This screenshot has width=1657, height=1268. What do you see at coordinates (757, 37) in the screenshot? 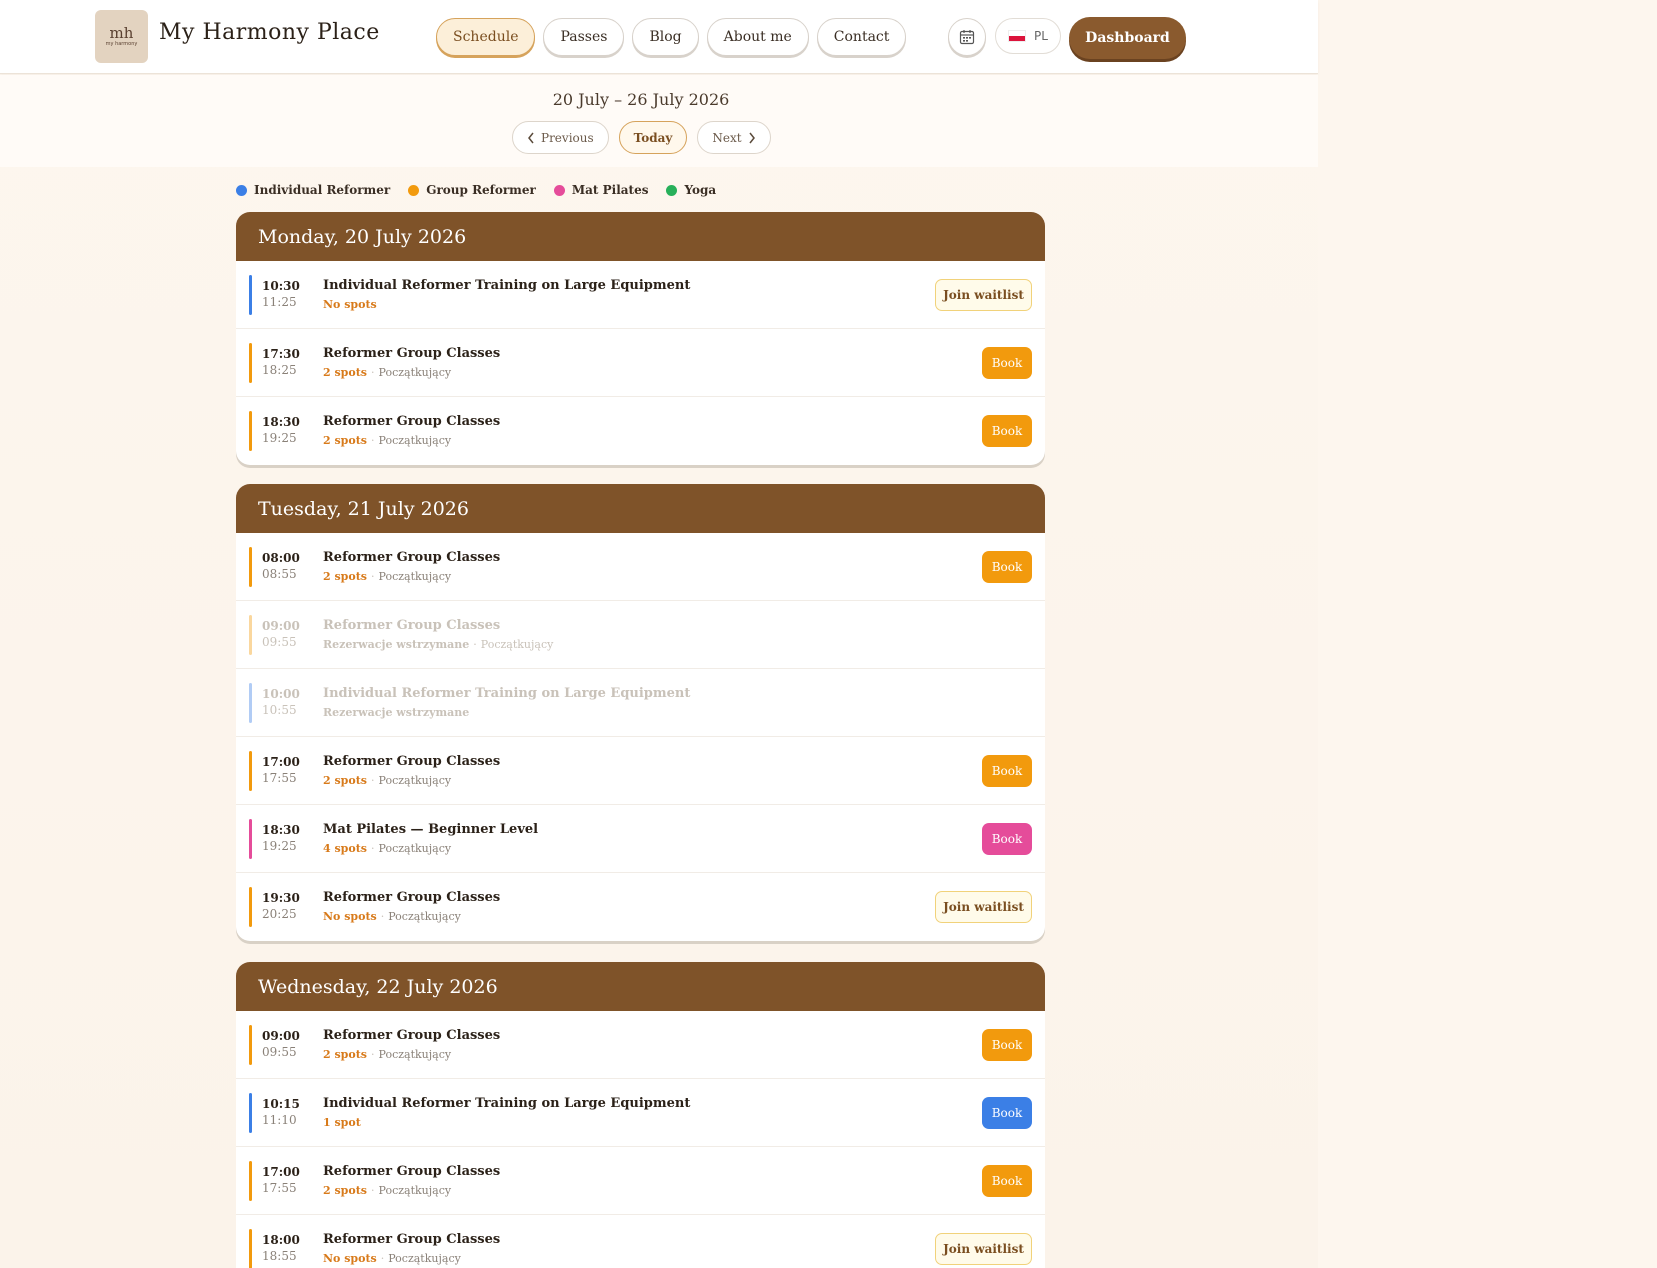
I see `nav-about: About me` at bounding box center [757, 37].